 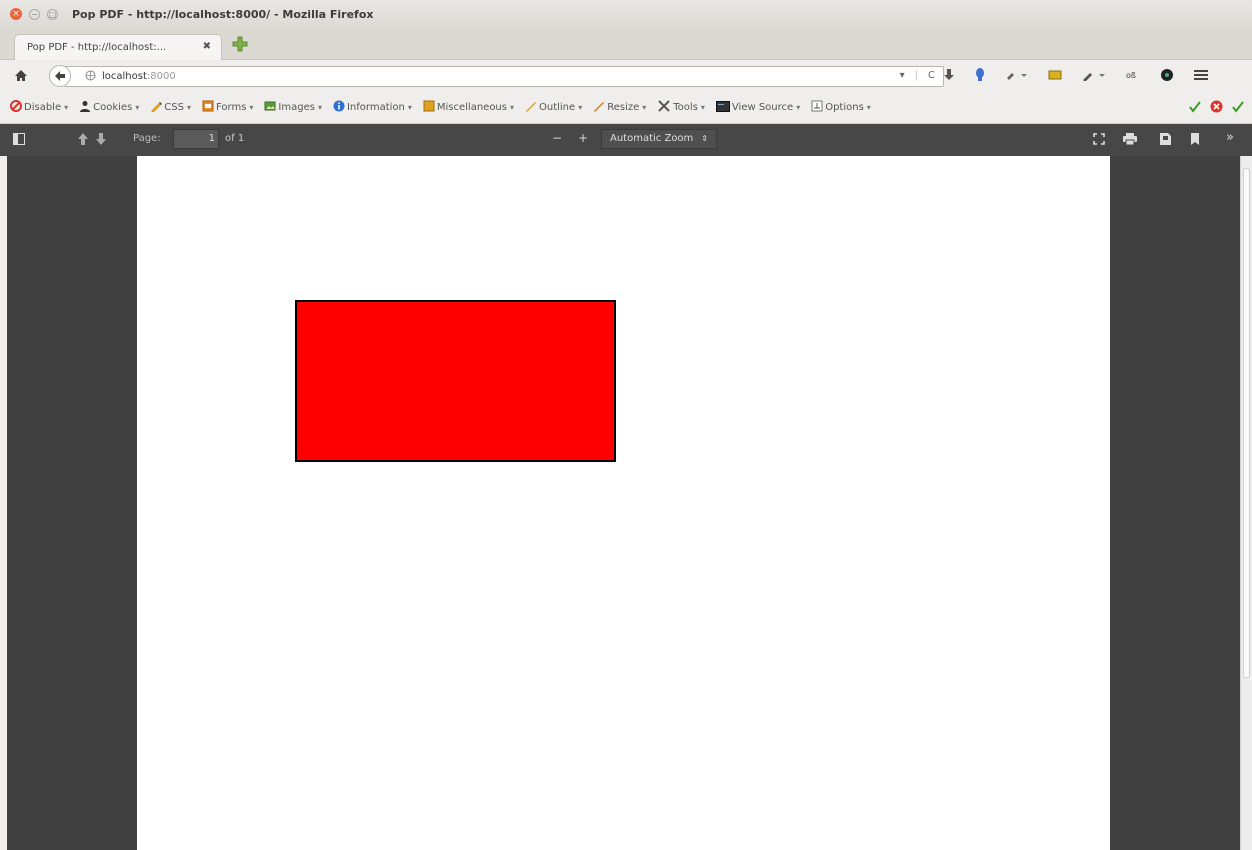 I want to click on dev-menu-options: Options ▾, so click(x=841, y=107).